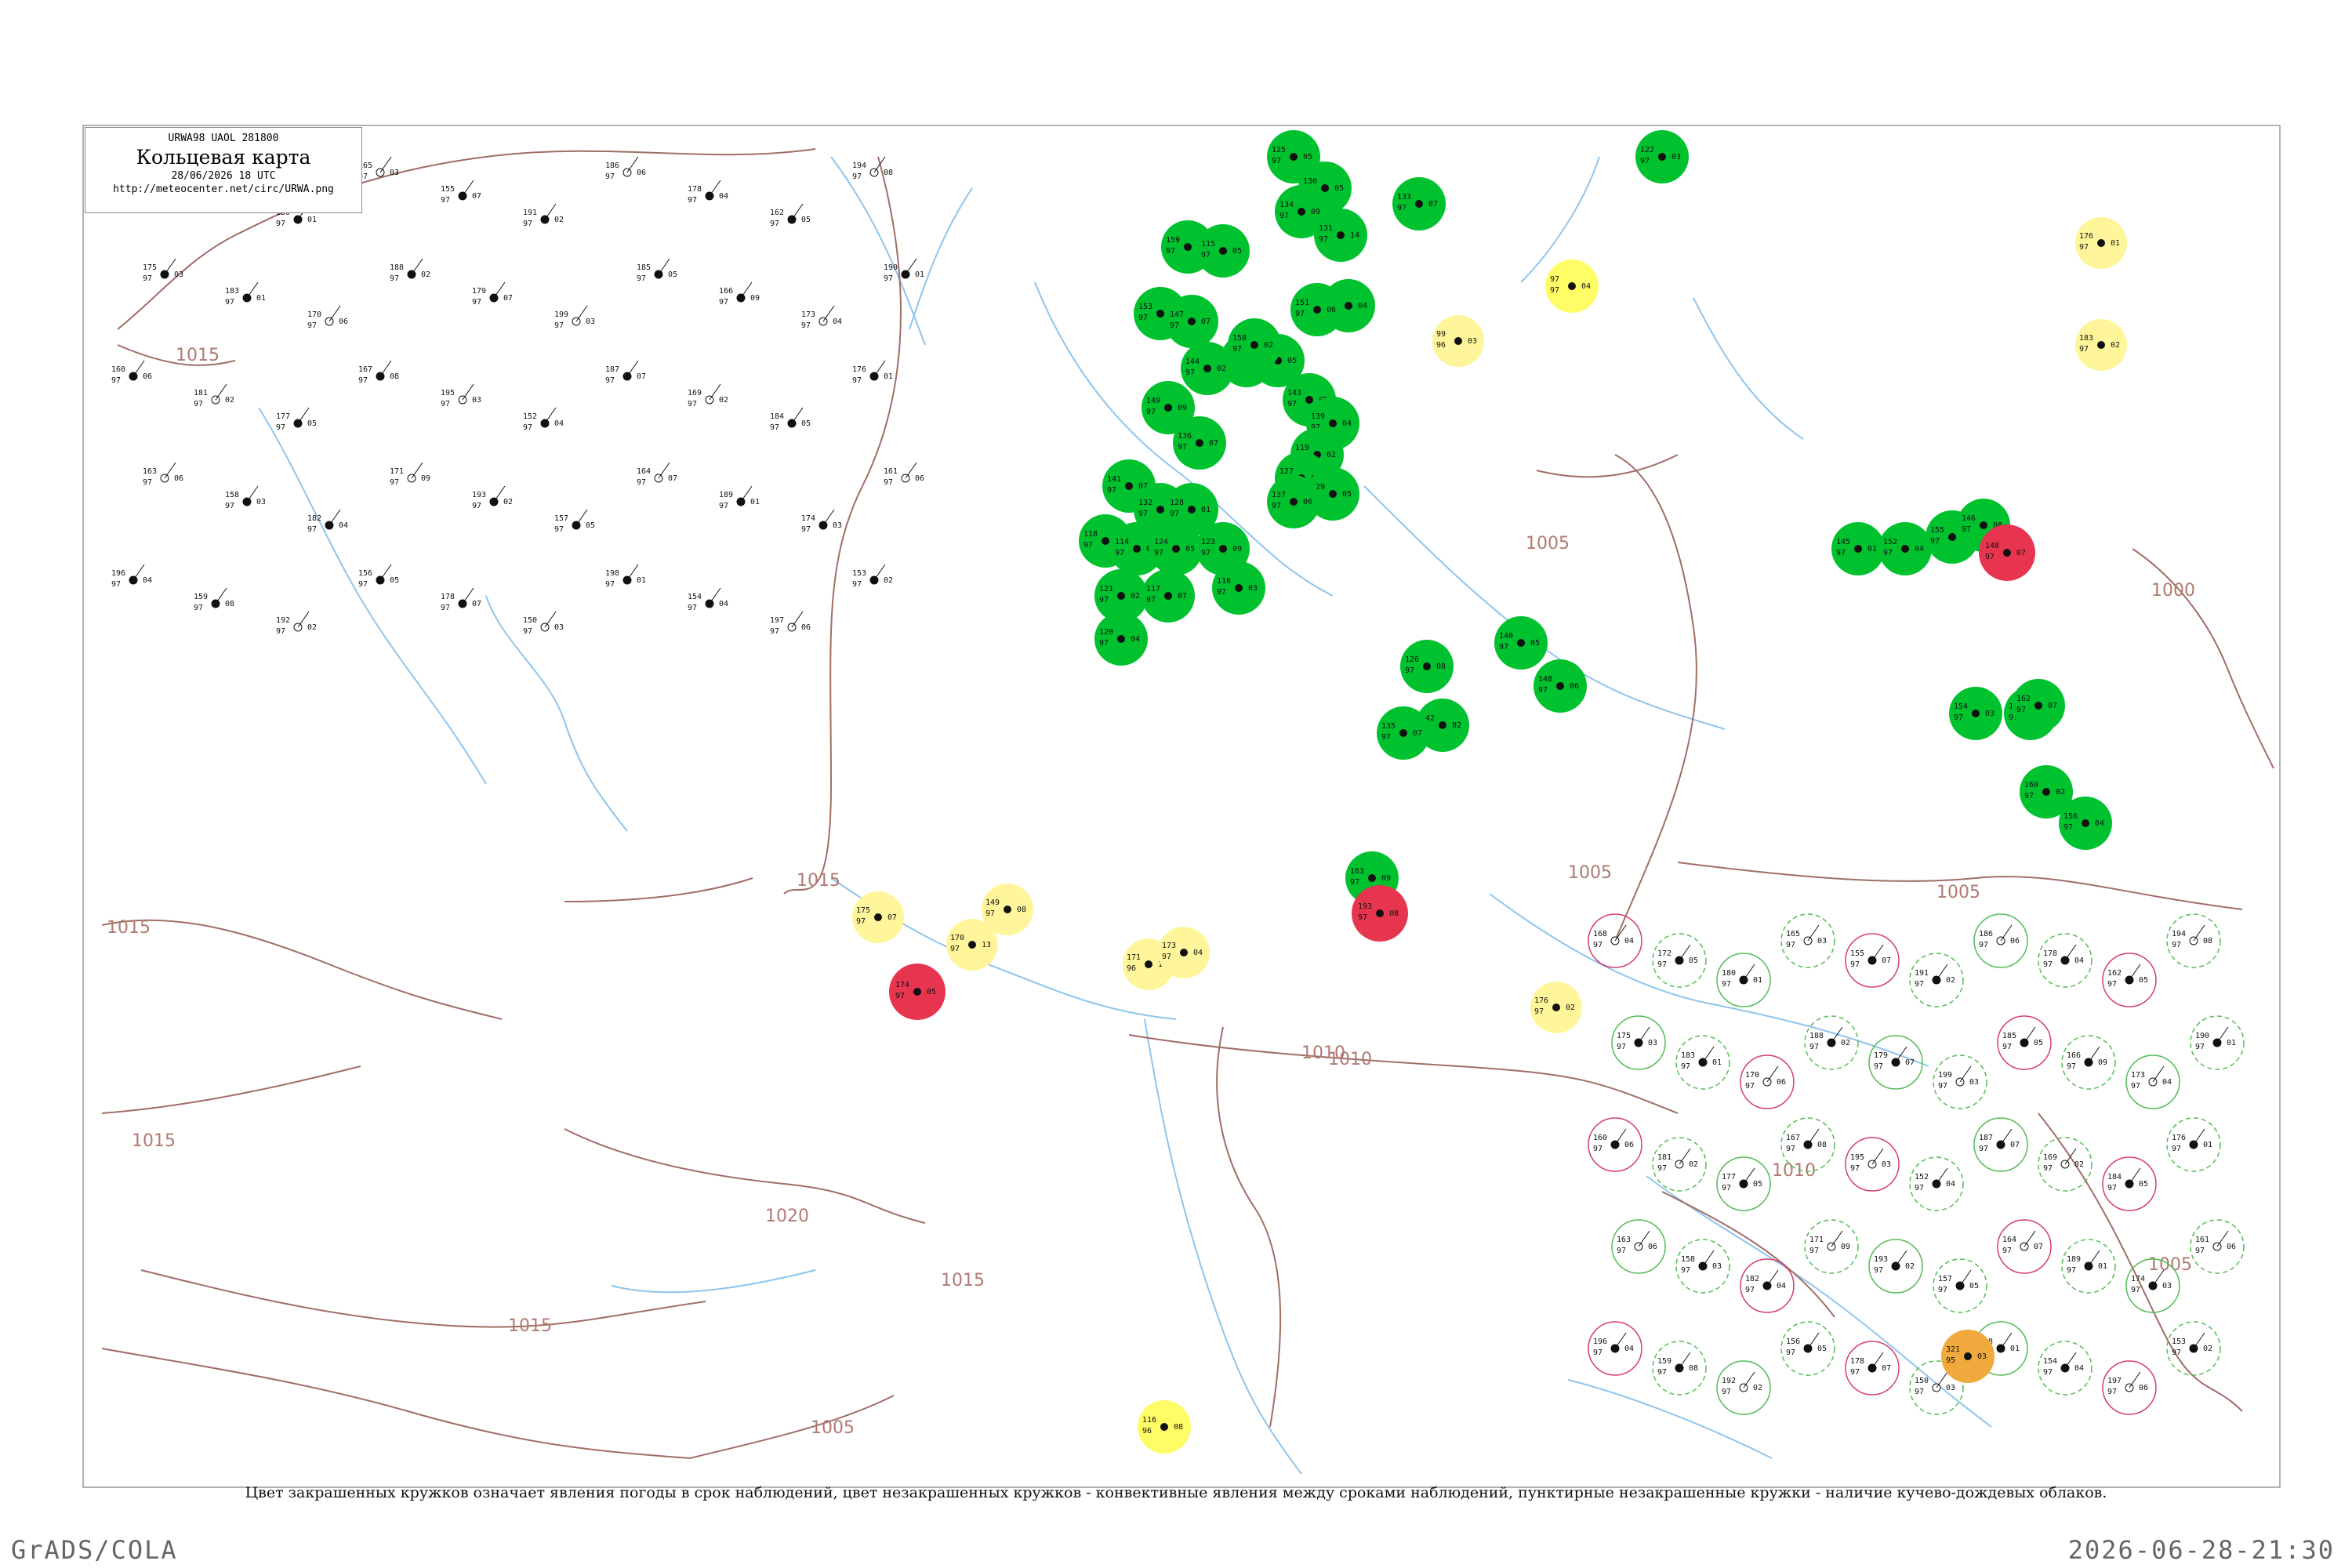 Image resolution: width=2352 pixels, height=1568 pixels. I want to click on station-green: 136 97 07, so click(1199, 443).